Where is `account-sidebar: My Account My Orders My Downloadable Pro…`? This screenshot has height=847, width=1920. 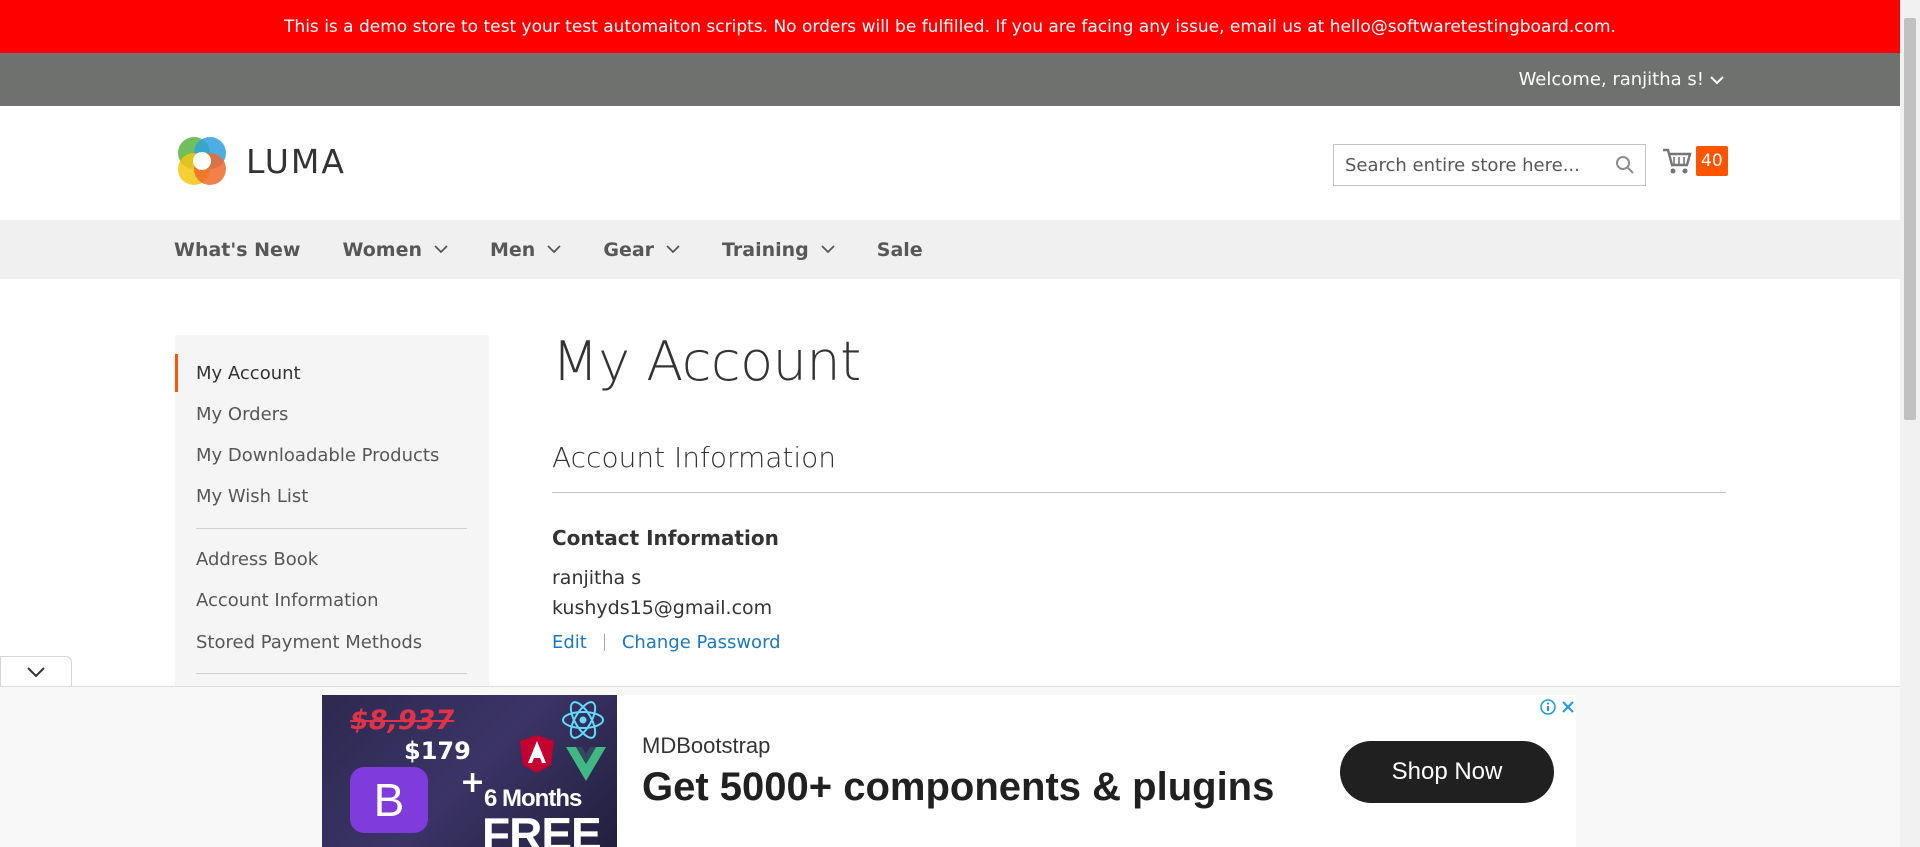 account-sidebar: My Account My Orders My Downloadable Pro… is located at coordinates (332, 515).